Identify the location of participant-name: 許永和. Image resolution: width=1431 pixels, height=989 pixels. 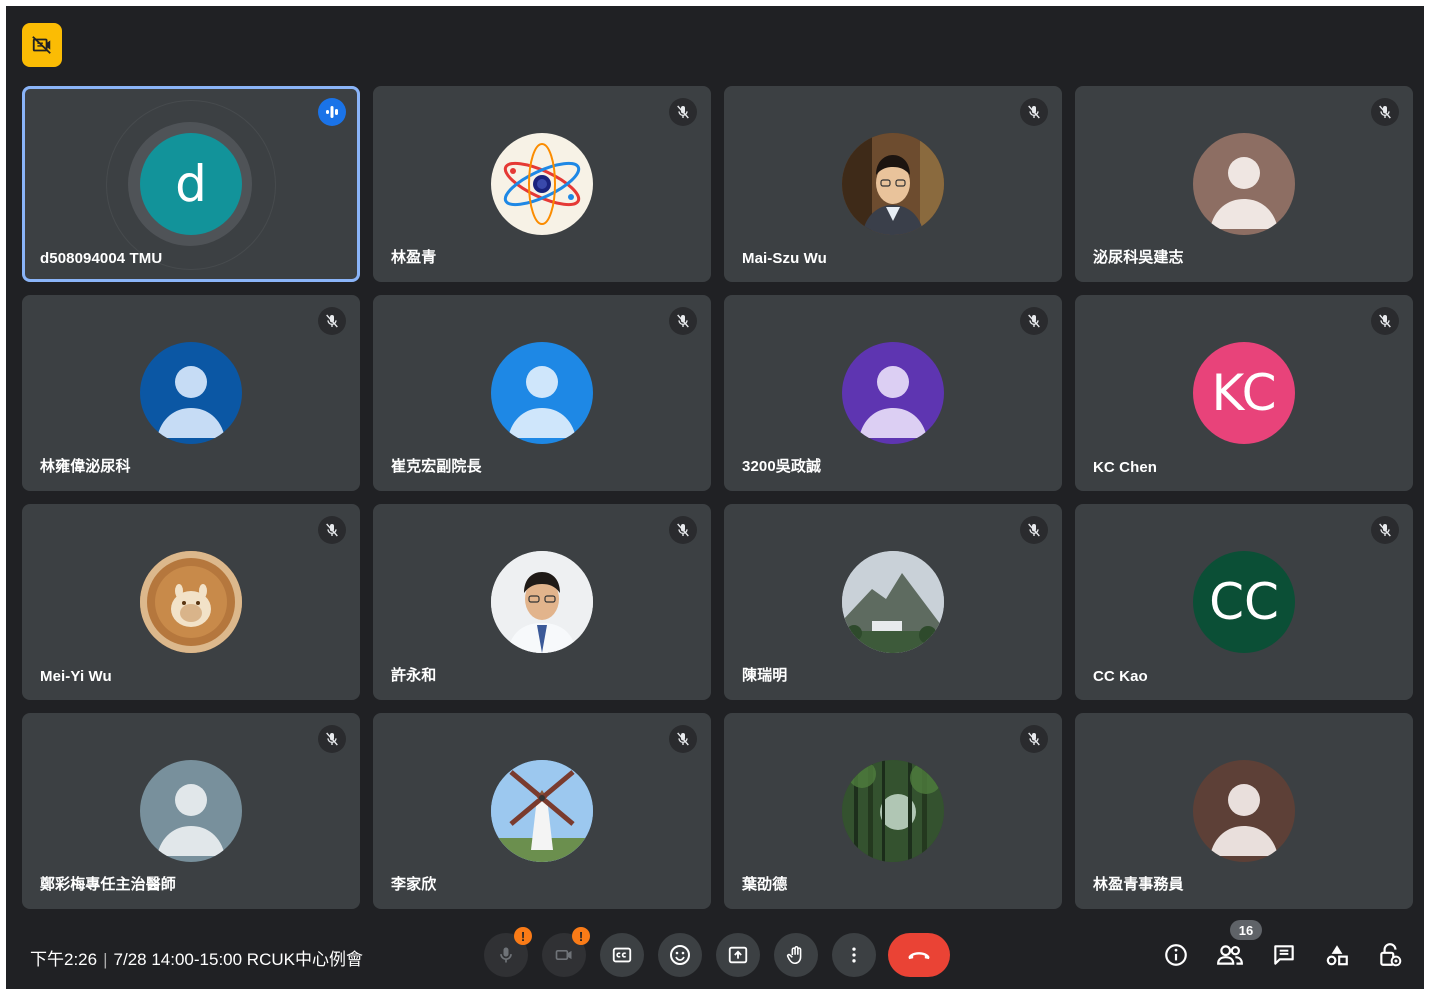
(414, 675).